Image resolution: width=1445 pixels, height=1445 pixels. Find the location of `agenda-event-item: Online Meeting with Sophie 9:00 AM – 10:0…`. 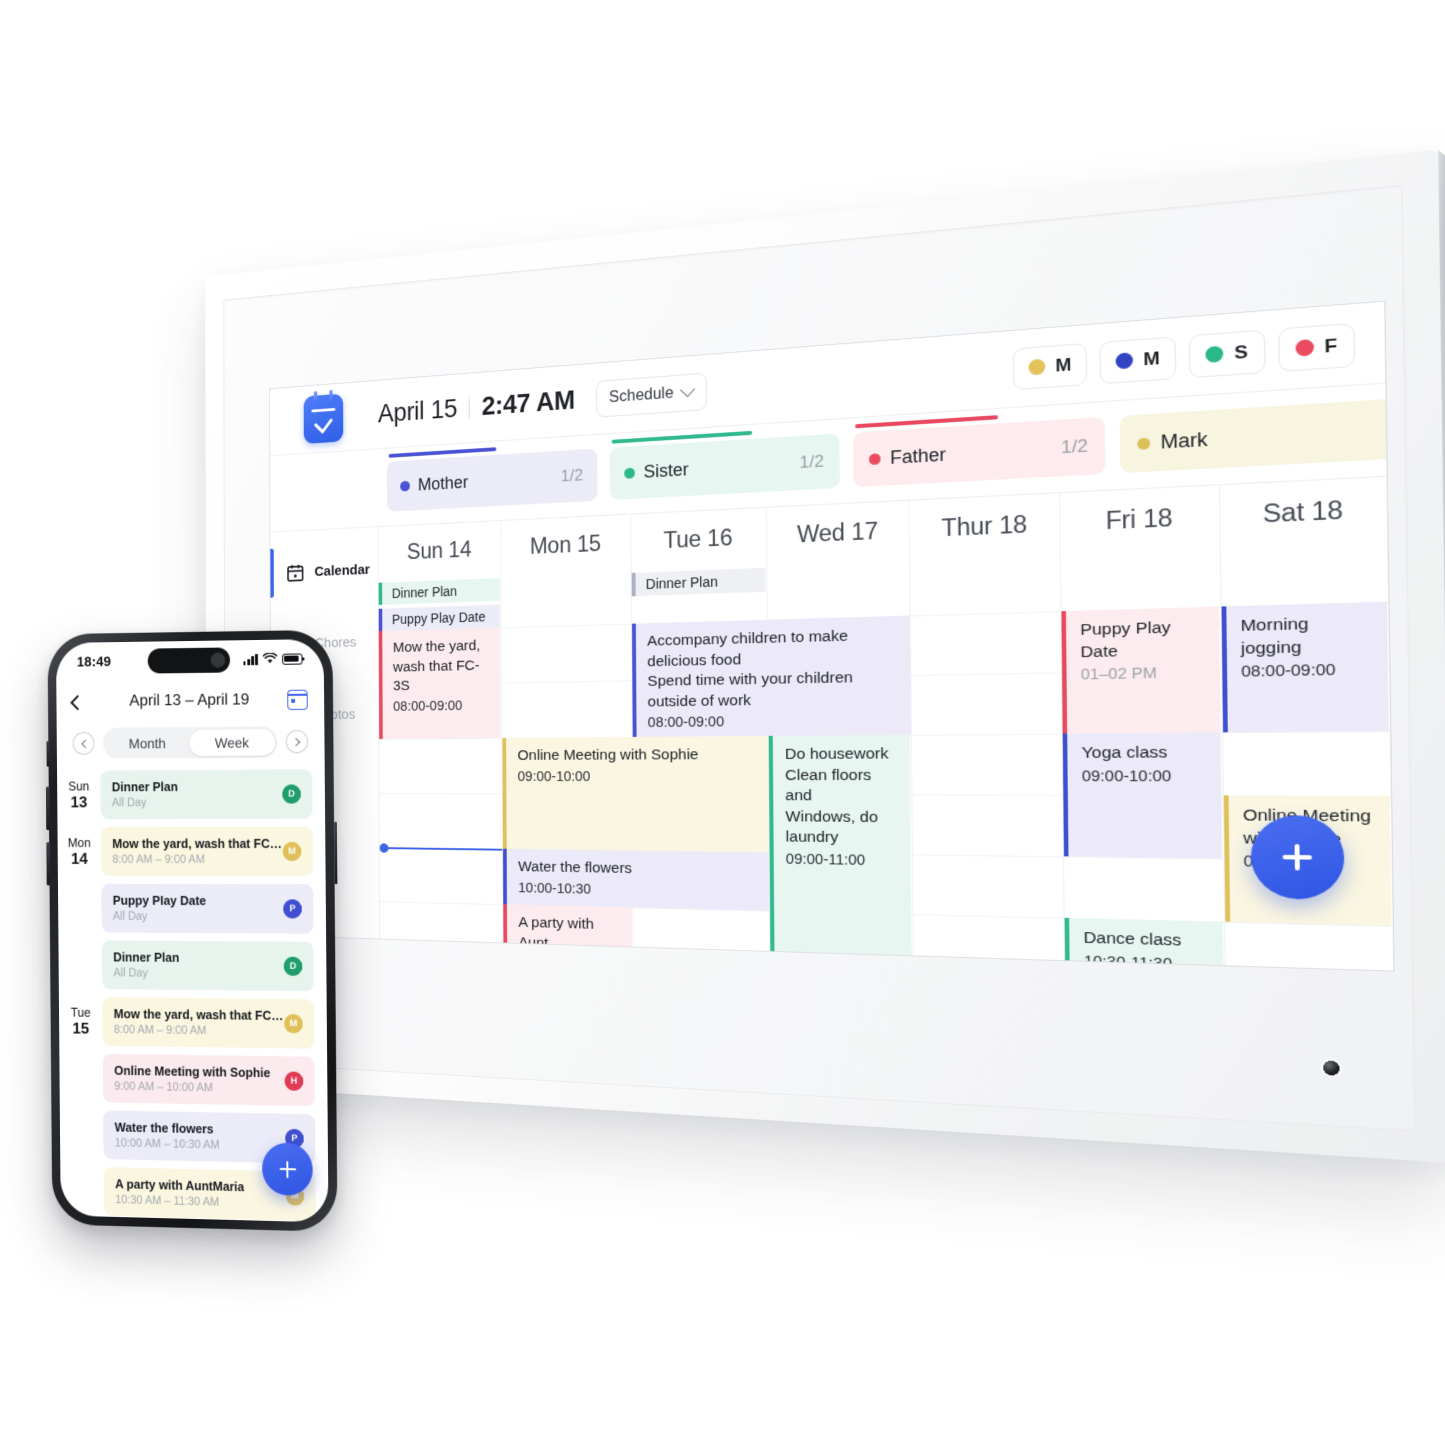

agenda-event-item: Online Meeting with Sophie 9:00 AM – 10:0… is located at coordinates (209, 1080).